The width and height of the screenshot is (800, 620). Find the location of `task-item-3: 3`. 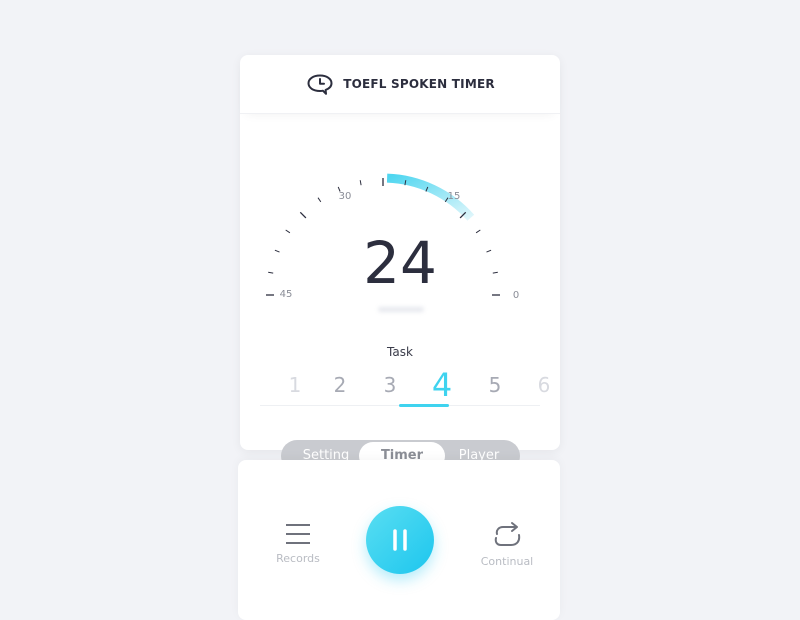

task-item-3: 3 is located at coordinates (390, 385).